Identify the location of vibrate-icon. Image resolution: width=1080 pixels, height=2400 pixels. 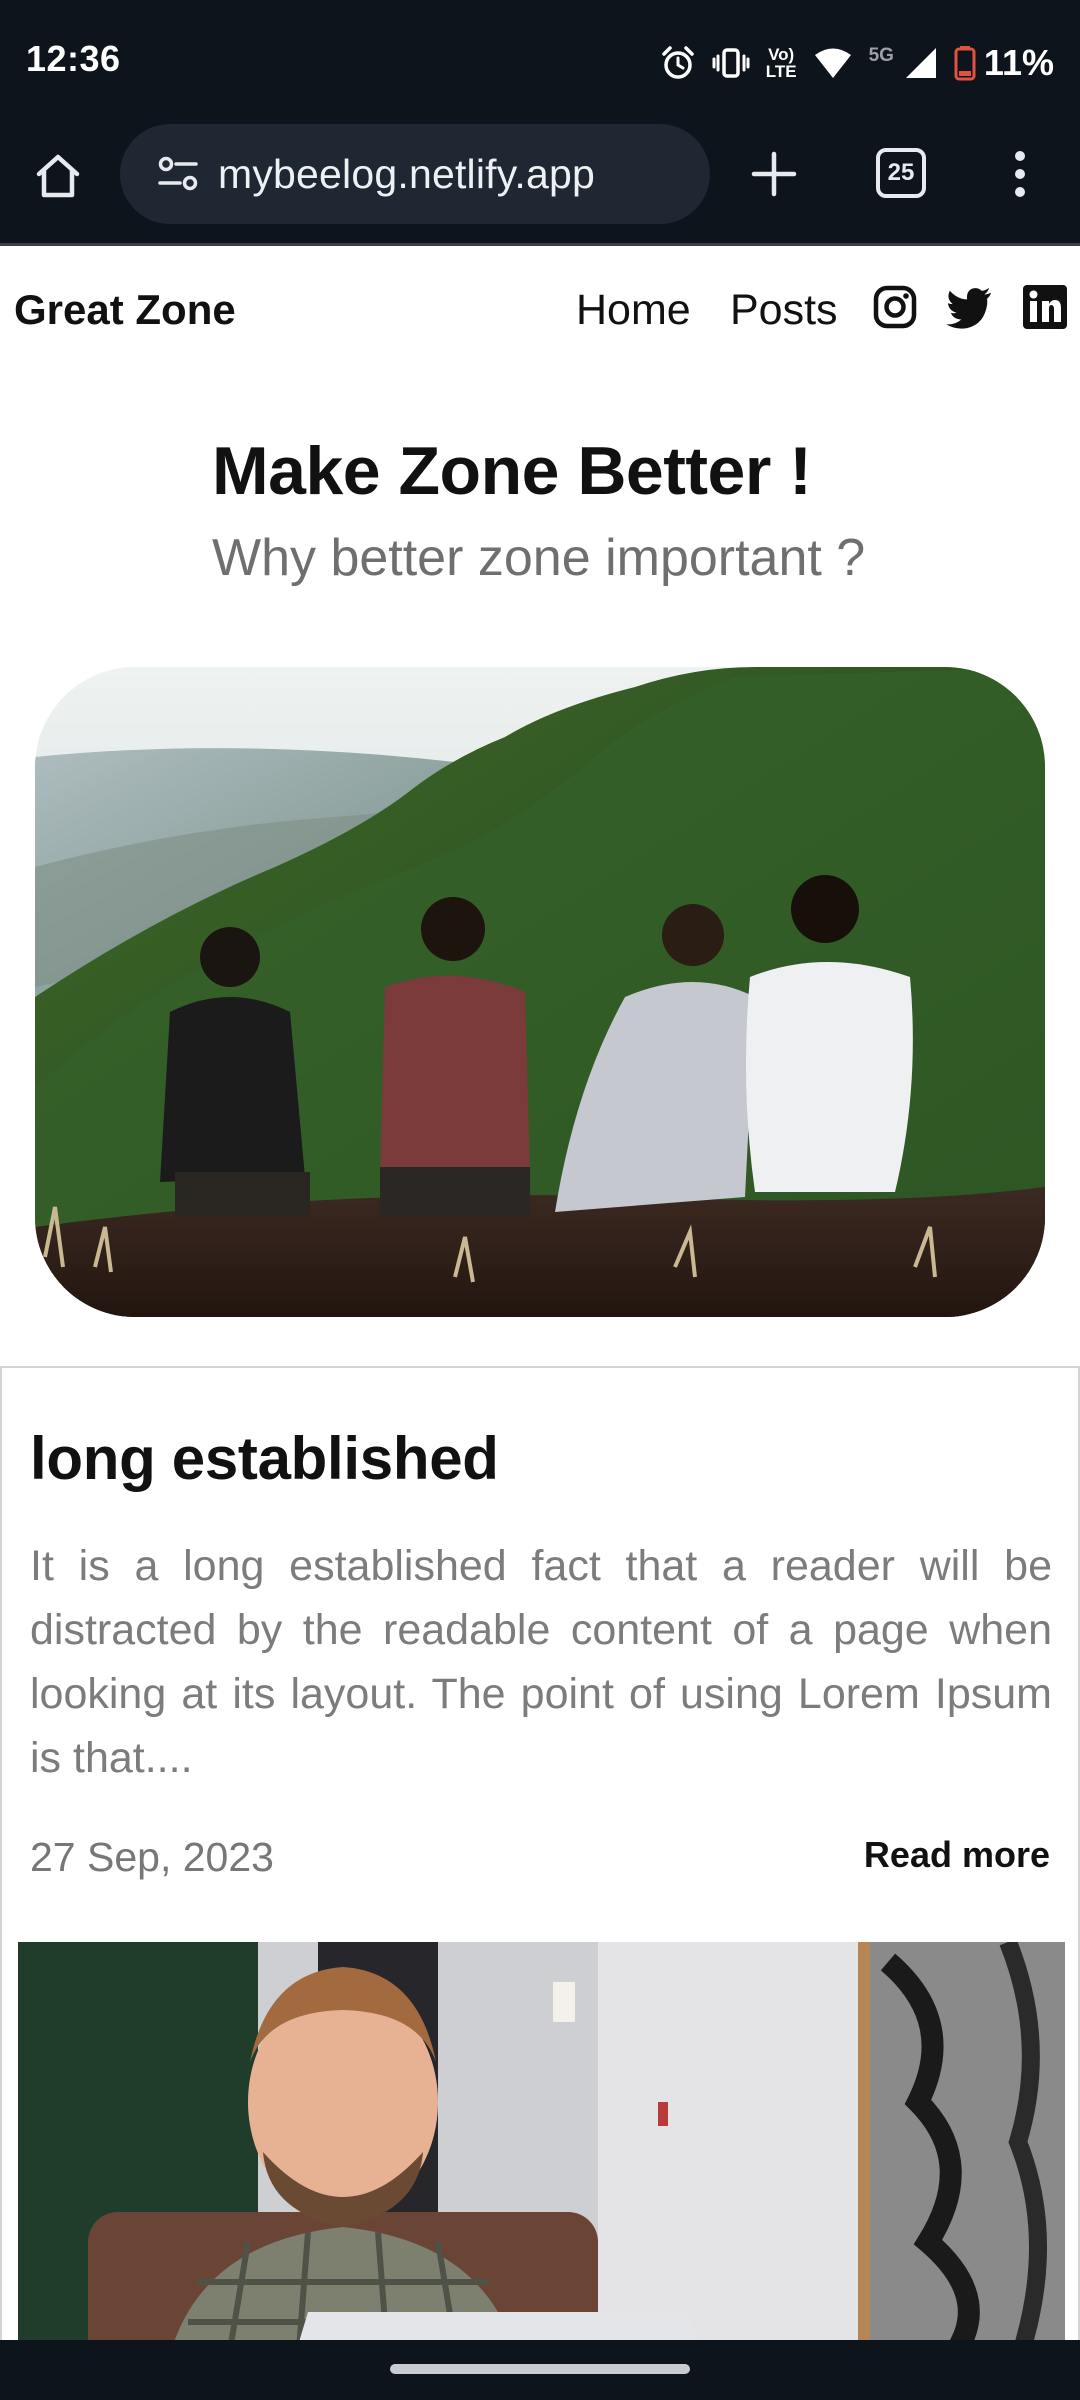
(731, 63).